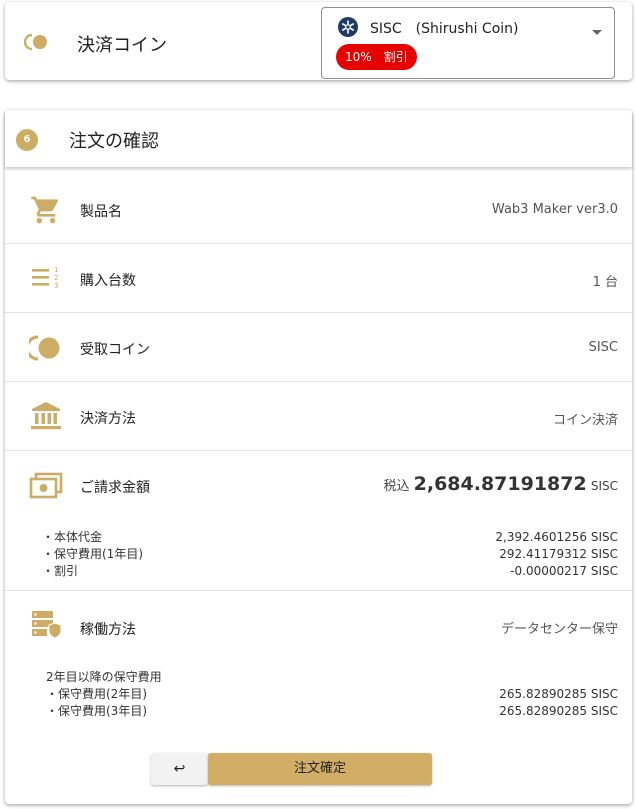 The image size is (636, 809). What do you see at coordinates (179, 769) in the screenshot?
I see `back-button: ↩` at bounding box center [179, 769].